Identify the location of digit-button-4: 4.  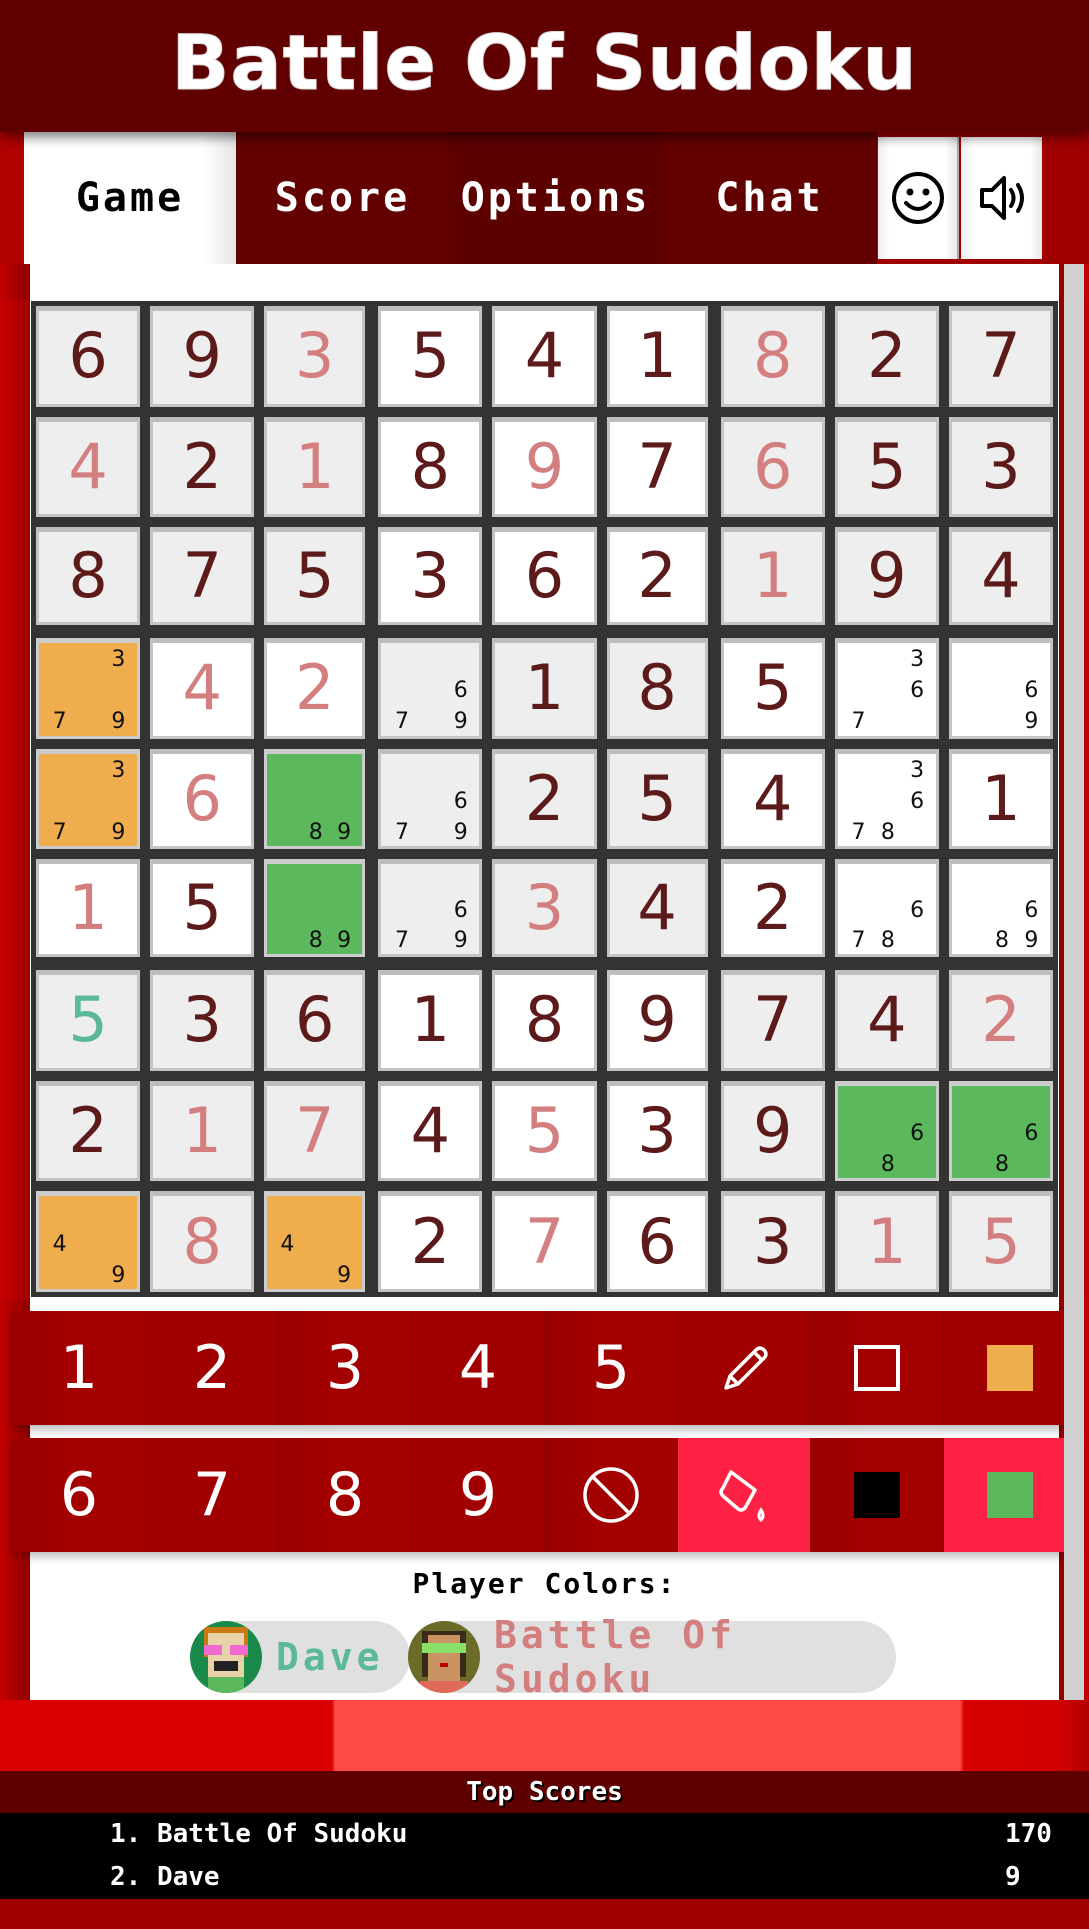
(477, 1368).